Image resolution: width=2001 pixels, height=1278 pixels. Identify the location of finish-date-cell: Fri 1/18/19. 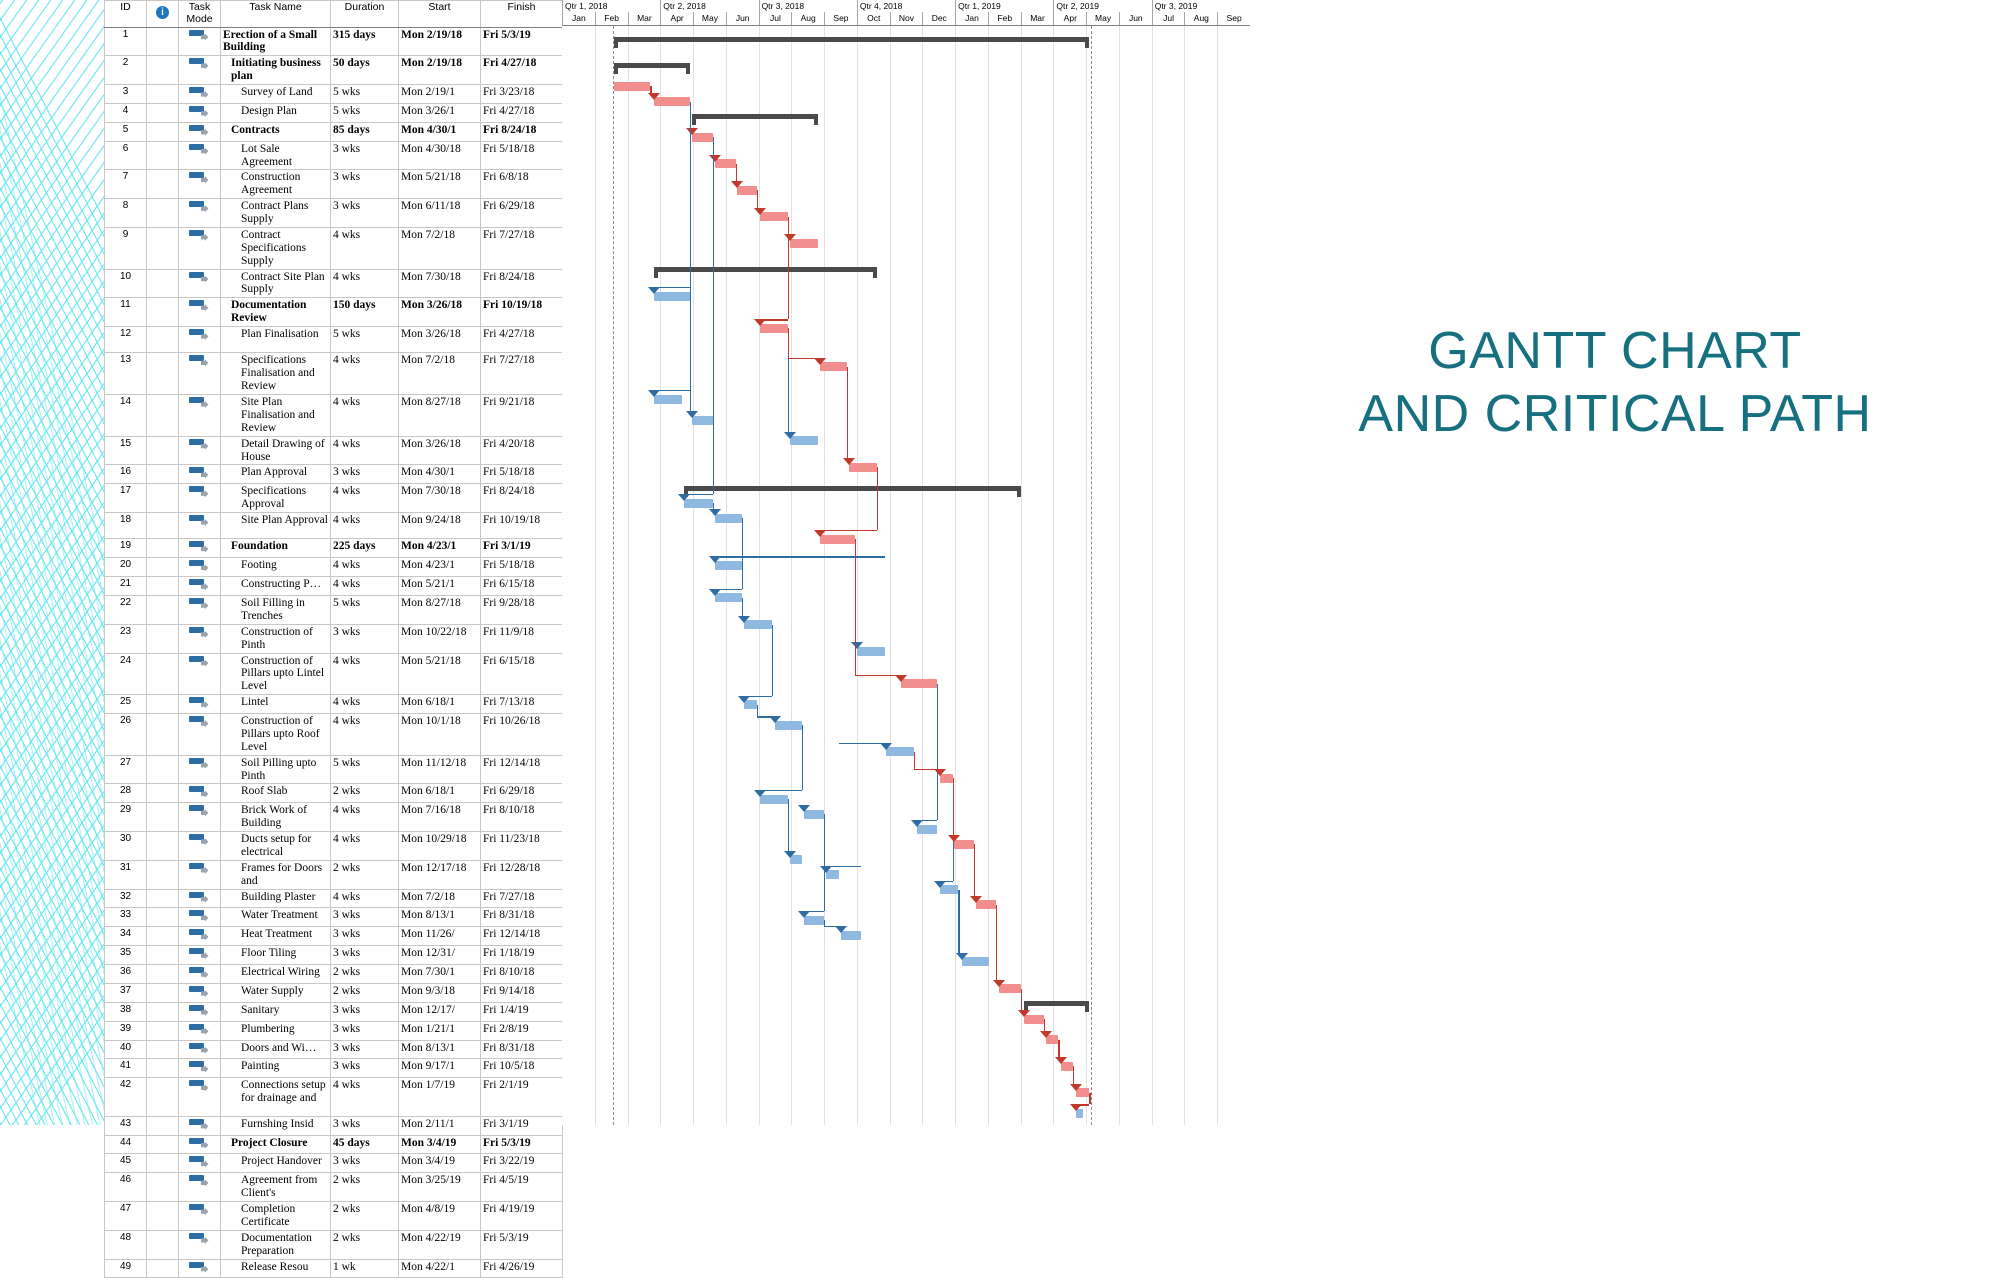
(521, 955).